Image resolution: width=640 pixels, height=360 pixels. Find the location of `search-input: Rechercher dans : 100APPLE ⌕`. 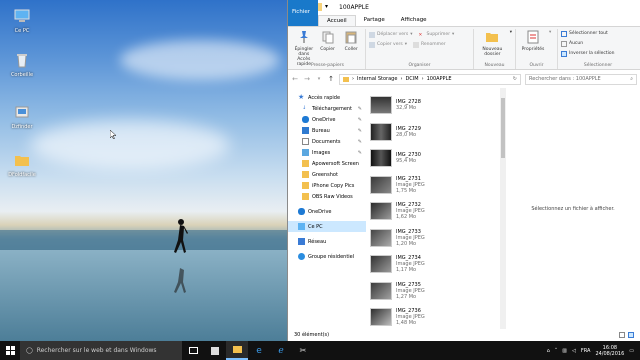

search-input: Rechercher dans : 100APPLE ⌕ is located at coordinates (581, 79).